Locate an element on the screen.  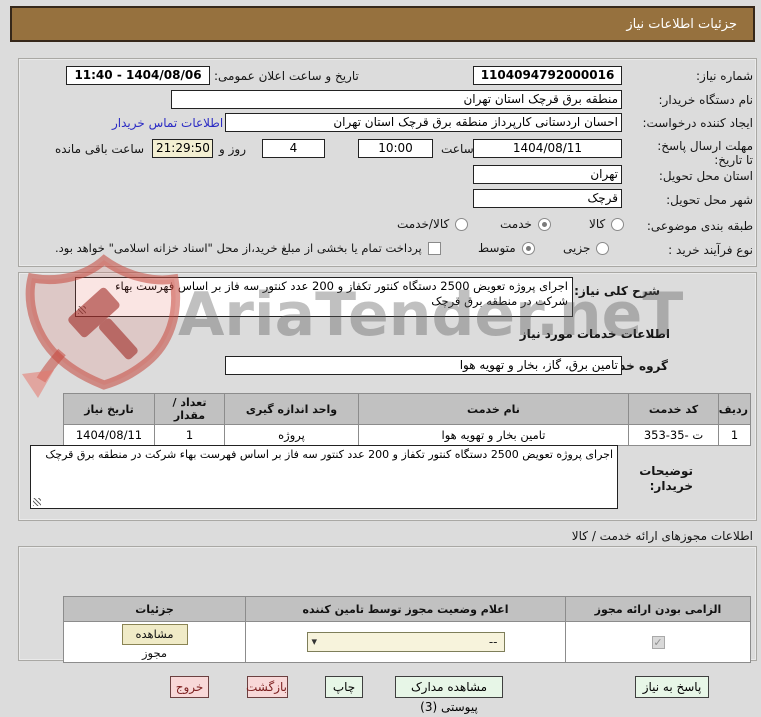
cell-license-required: ✓ is located at coordinates (658, 642).